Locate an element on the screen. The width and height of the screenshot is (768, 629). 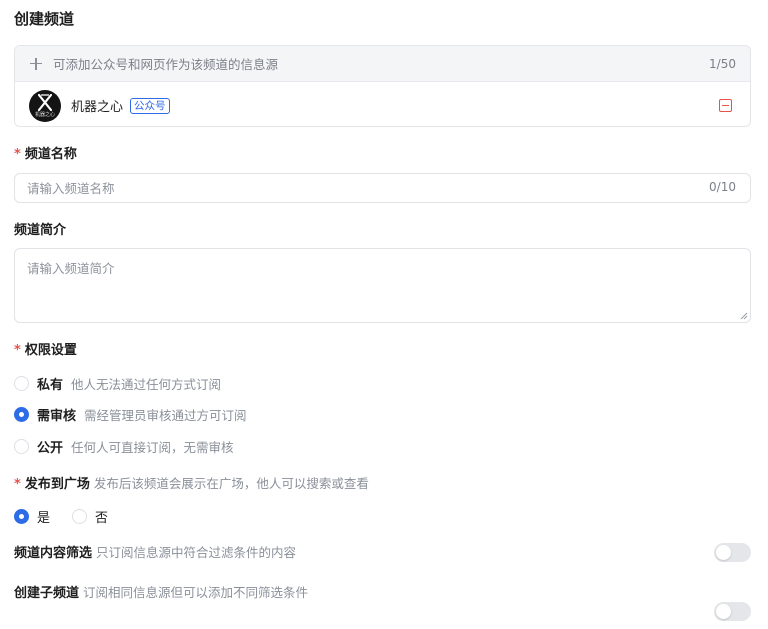
add-source-button: 可添加公众号和网页作为该频道的信息源 1/50 is located at coordinates (382, 64).